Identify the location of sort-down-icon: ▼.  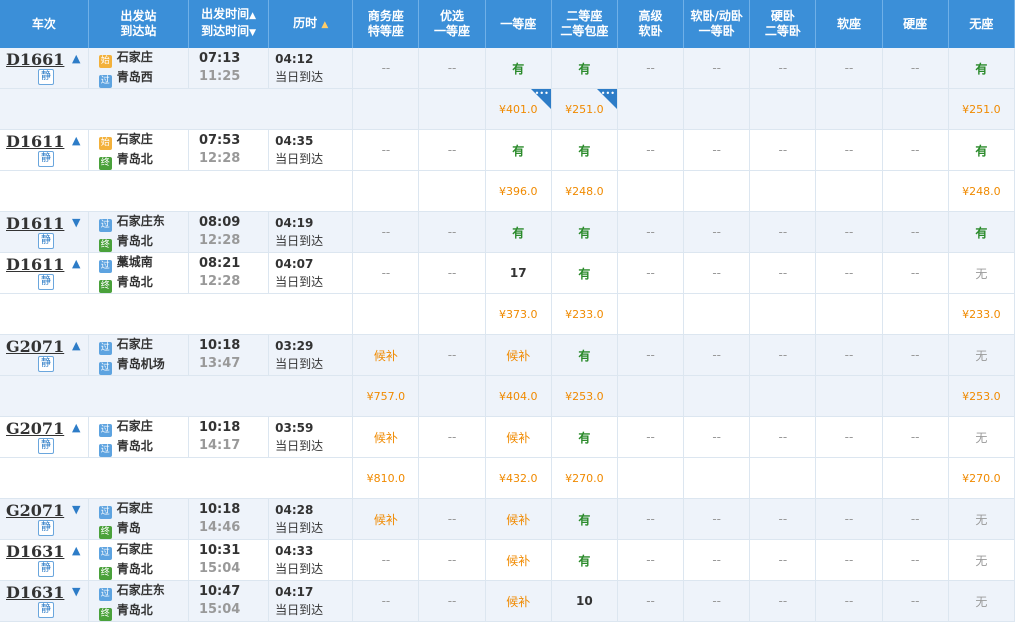
(252, 33).